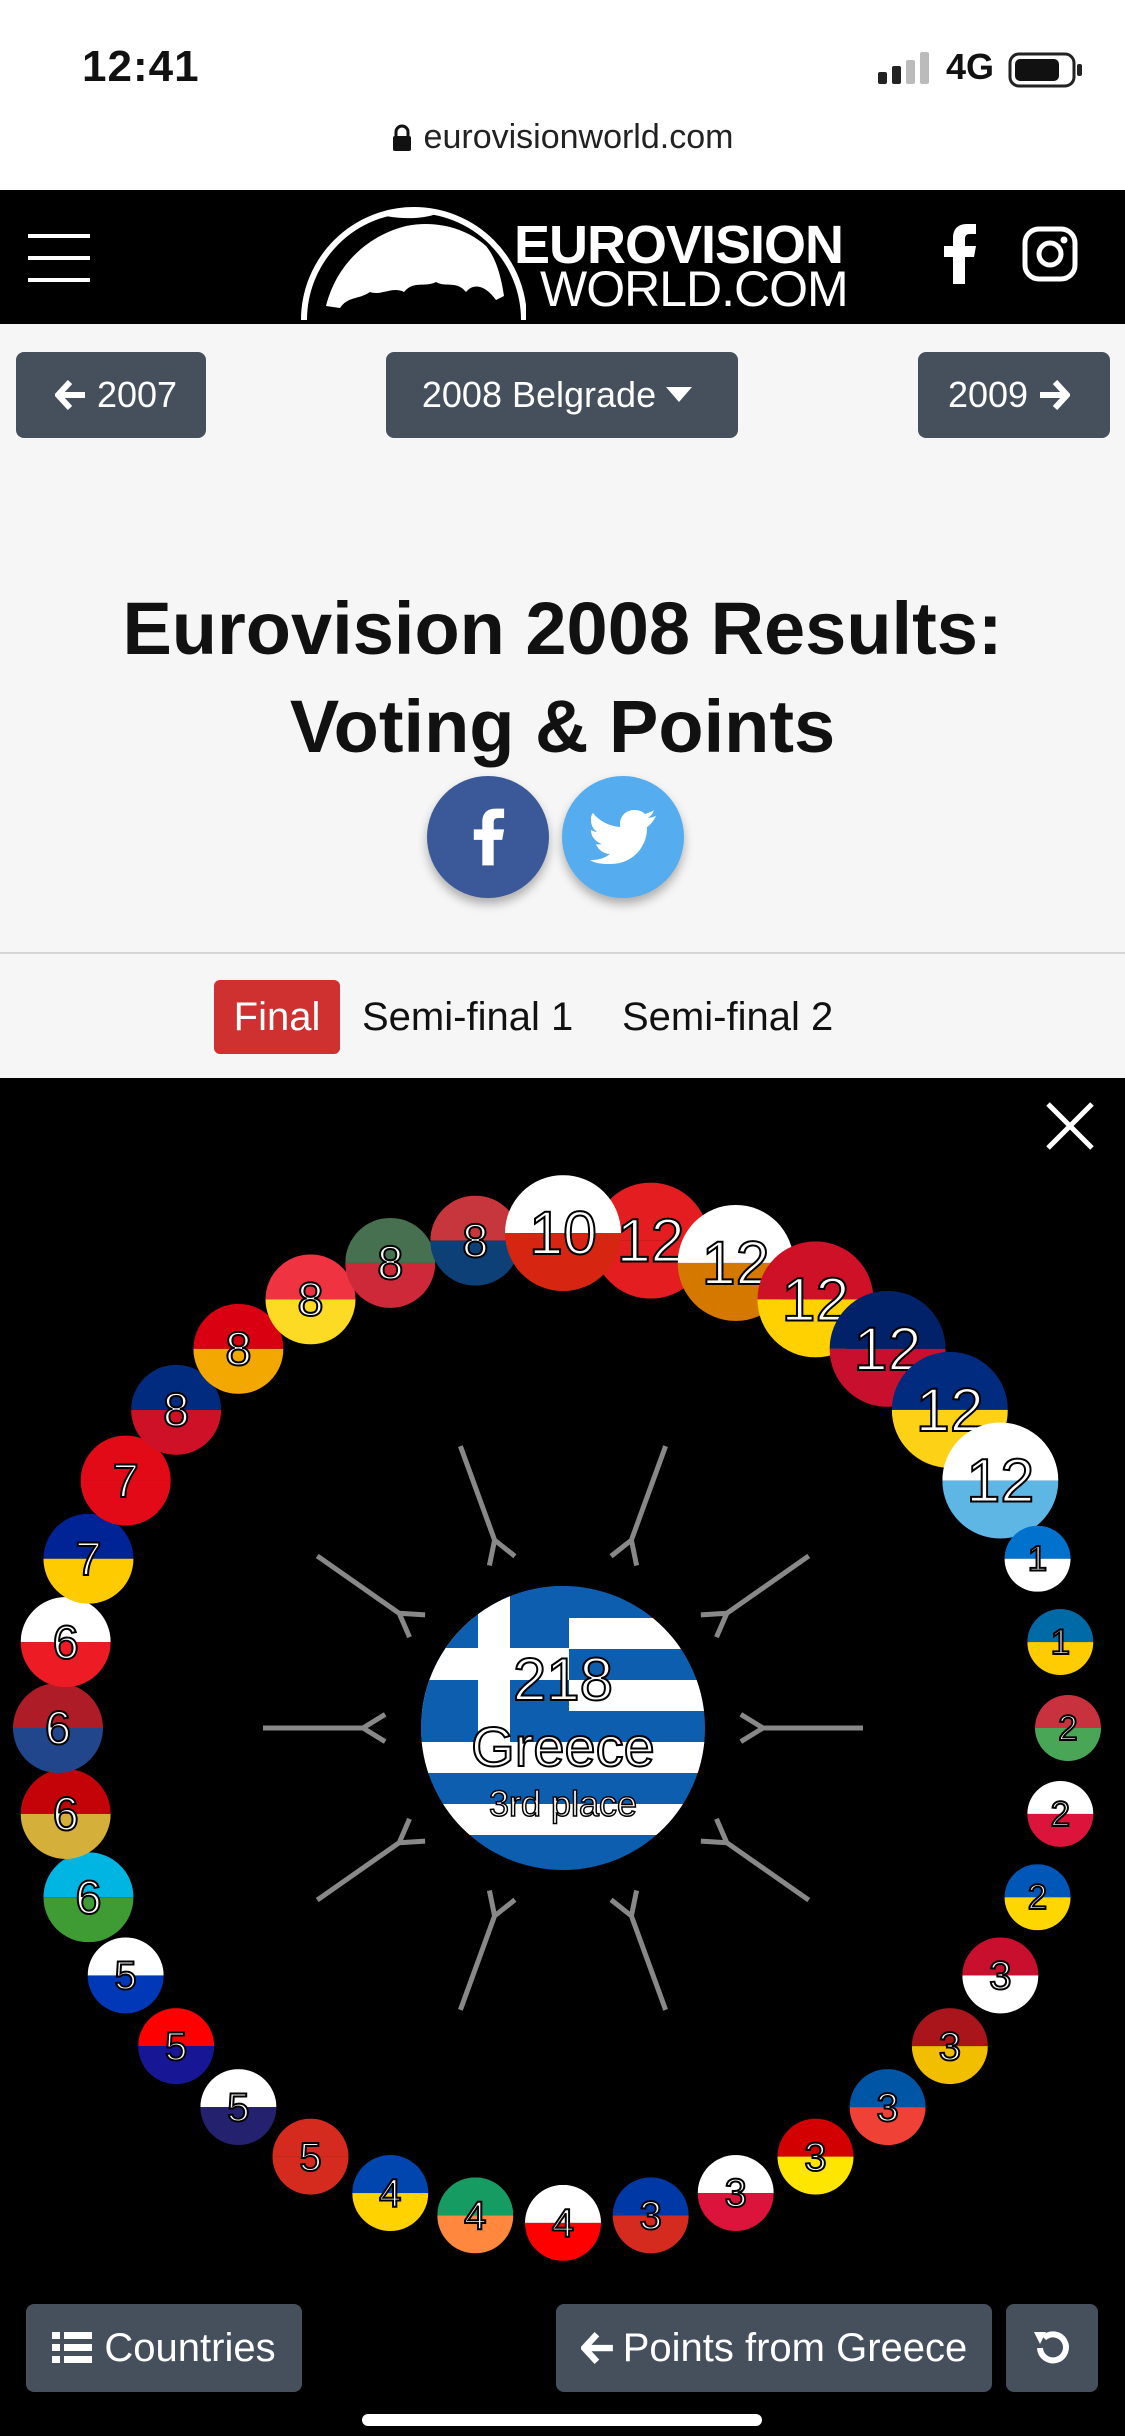 This screenshot has height=2436, width=1125. I want to click on logo-line-2: WORLD.COM, so click(694, 289).